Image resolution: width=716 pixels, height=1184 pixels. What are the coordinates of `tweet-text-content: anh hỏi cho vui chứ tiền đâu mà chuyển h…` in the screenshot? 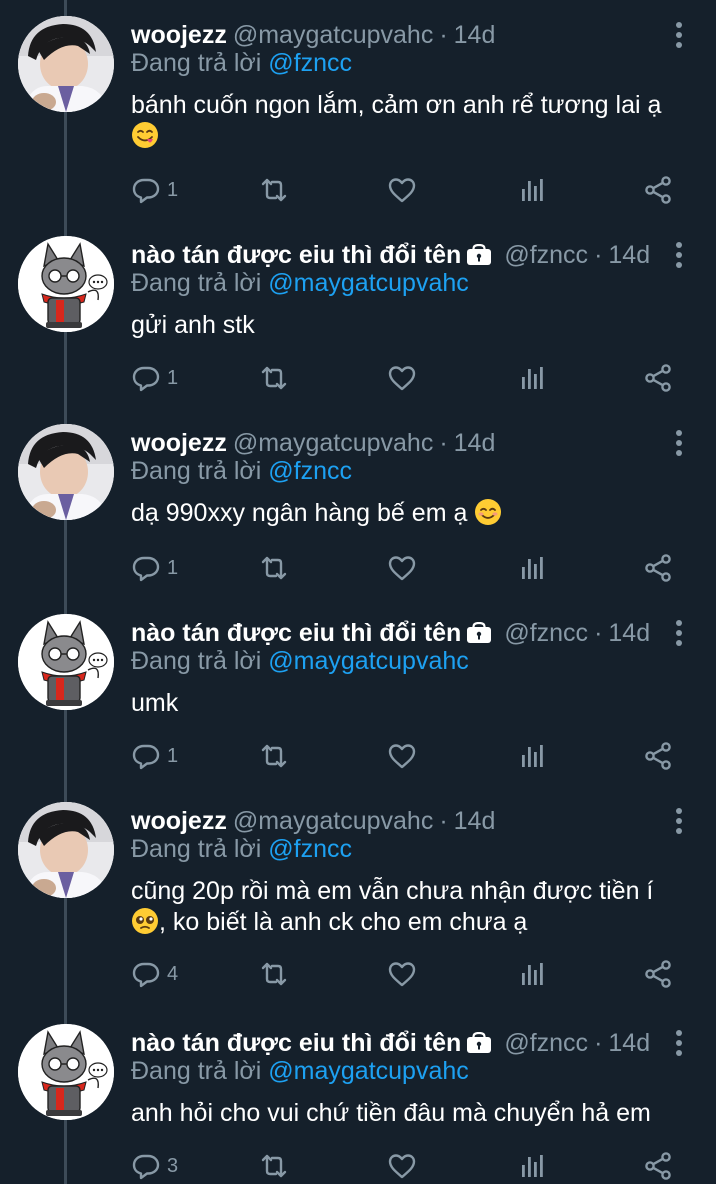 It's located at (391, 1113).